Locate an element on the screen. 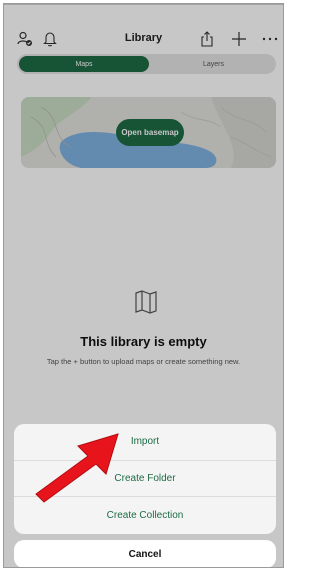  annotation-arrow-icon is located at coordinates (77, 468).